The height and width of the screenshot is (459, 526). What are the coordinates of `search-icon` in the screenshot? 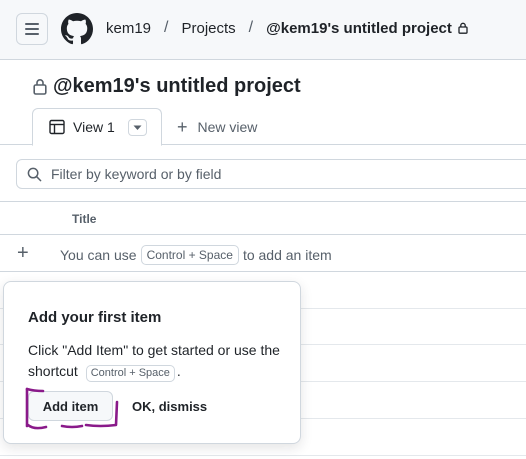 It's located at (34, 174).